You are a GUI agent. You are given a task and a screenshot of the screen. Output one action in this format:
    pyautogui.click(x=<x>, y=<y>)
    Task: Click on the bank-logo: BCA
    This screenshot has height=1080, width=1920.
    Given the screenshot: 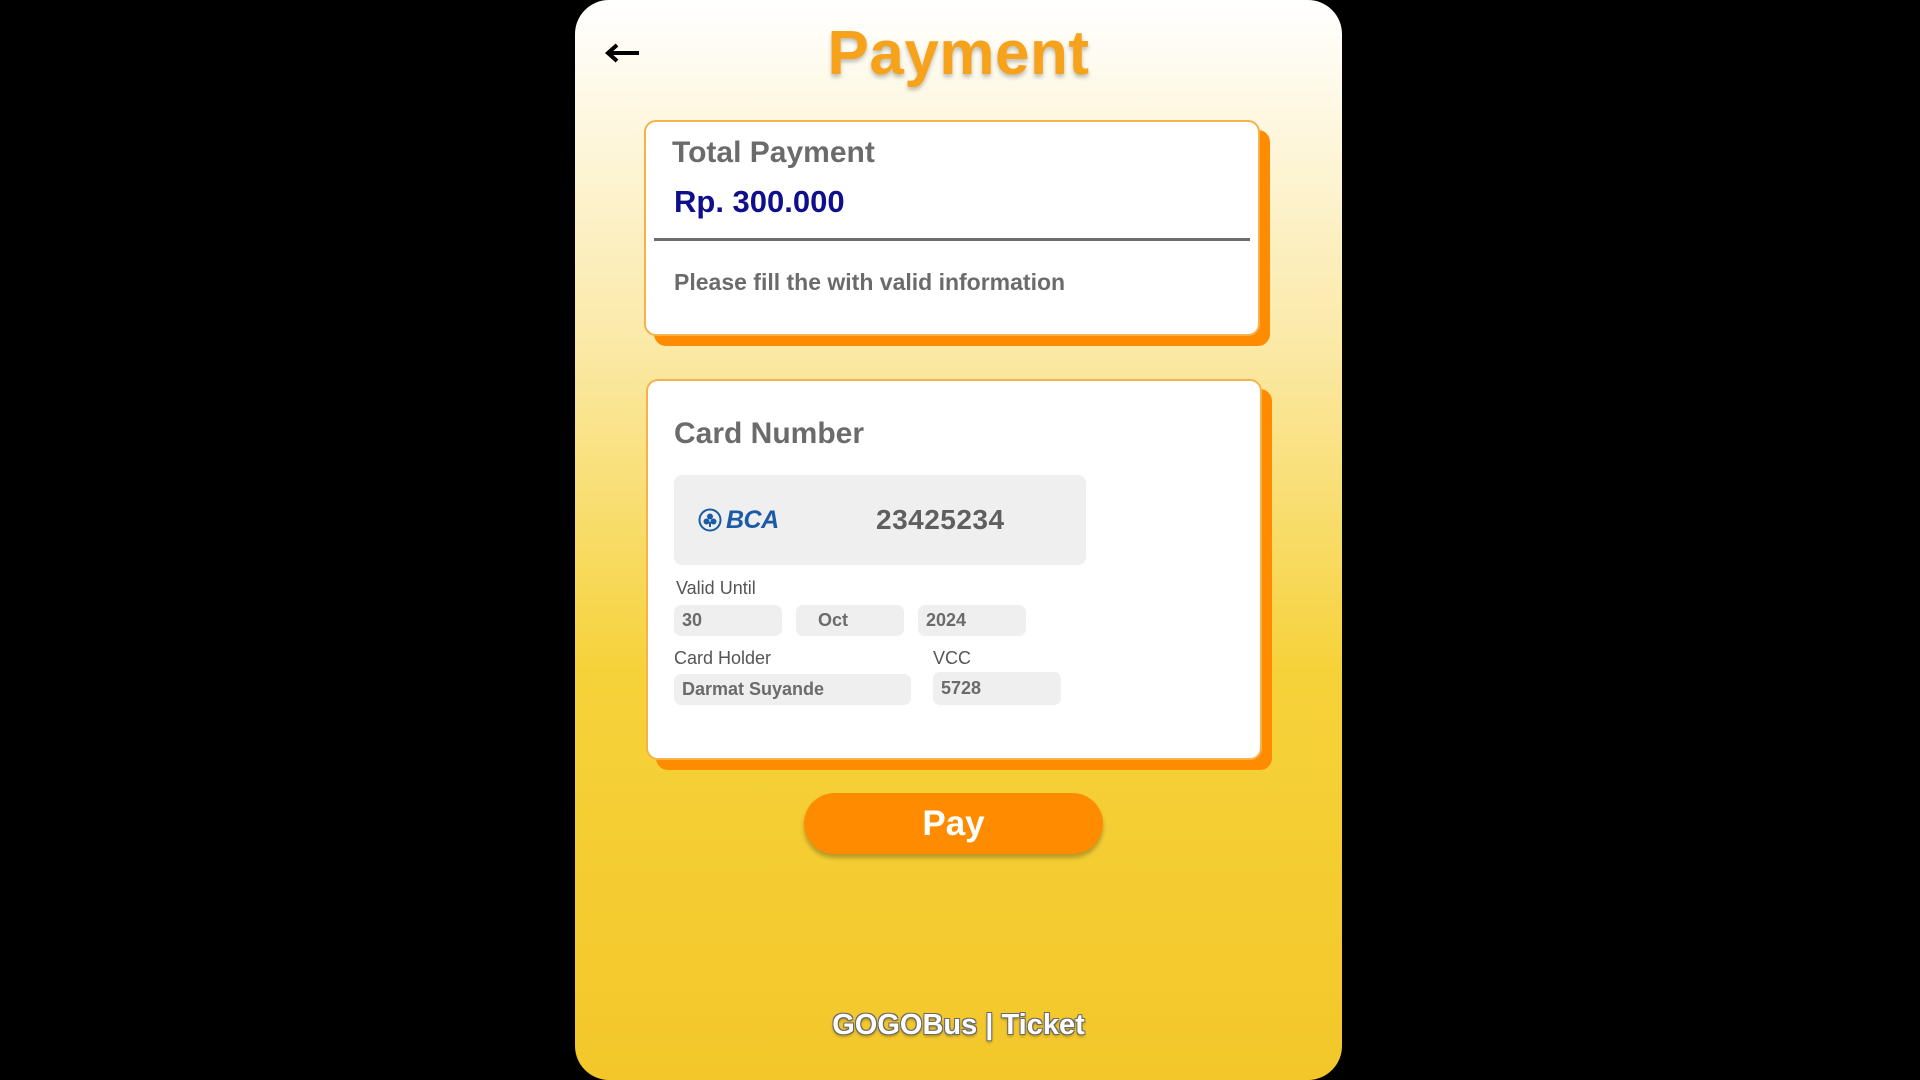 What is the action you would take?
    pyautogui.click(x=738, y=520)
    